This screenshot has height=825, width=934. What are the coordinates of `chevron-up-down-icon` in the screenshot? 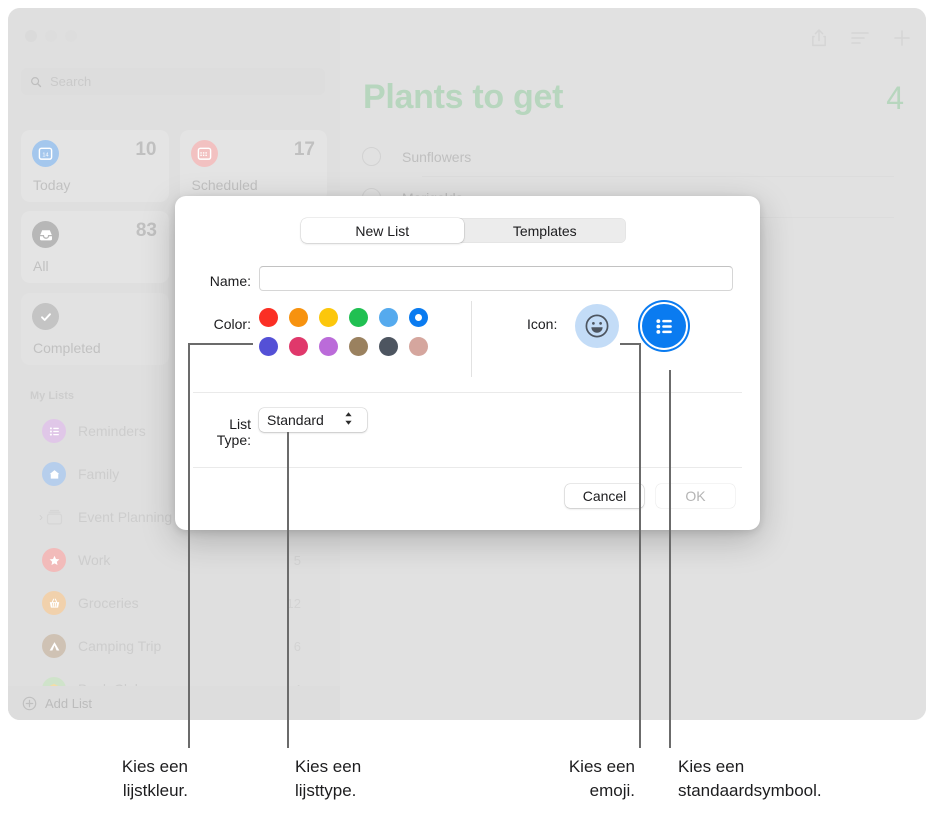 It's located at (348, 420).